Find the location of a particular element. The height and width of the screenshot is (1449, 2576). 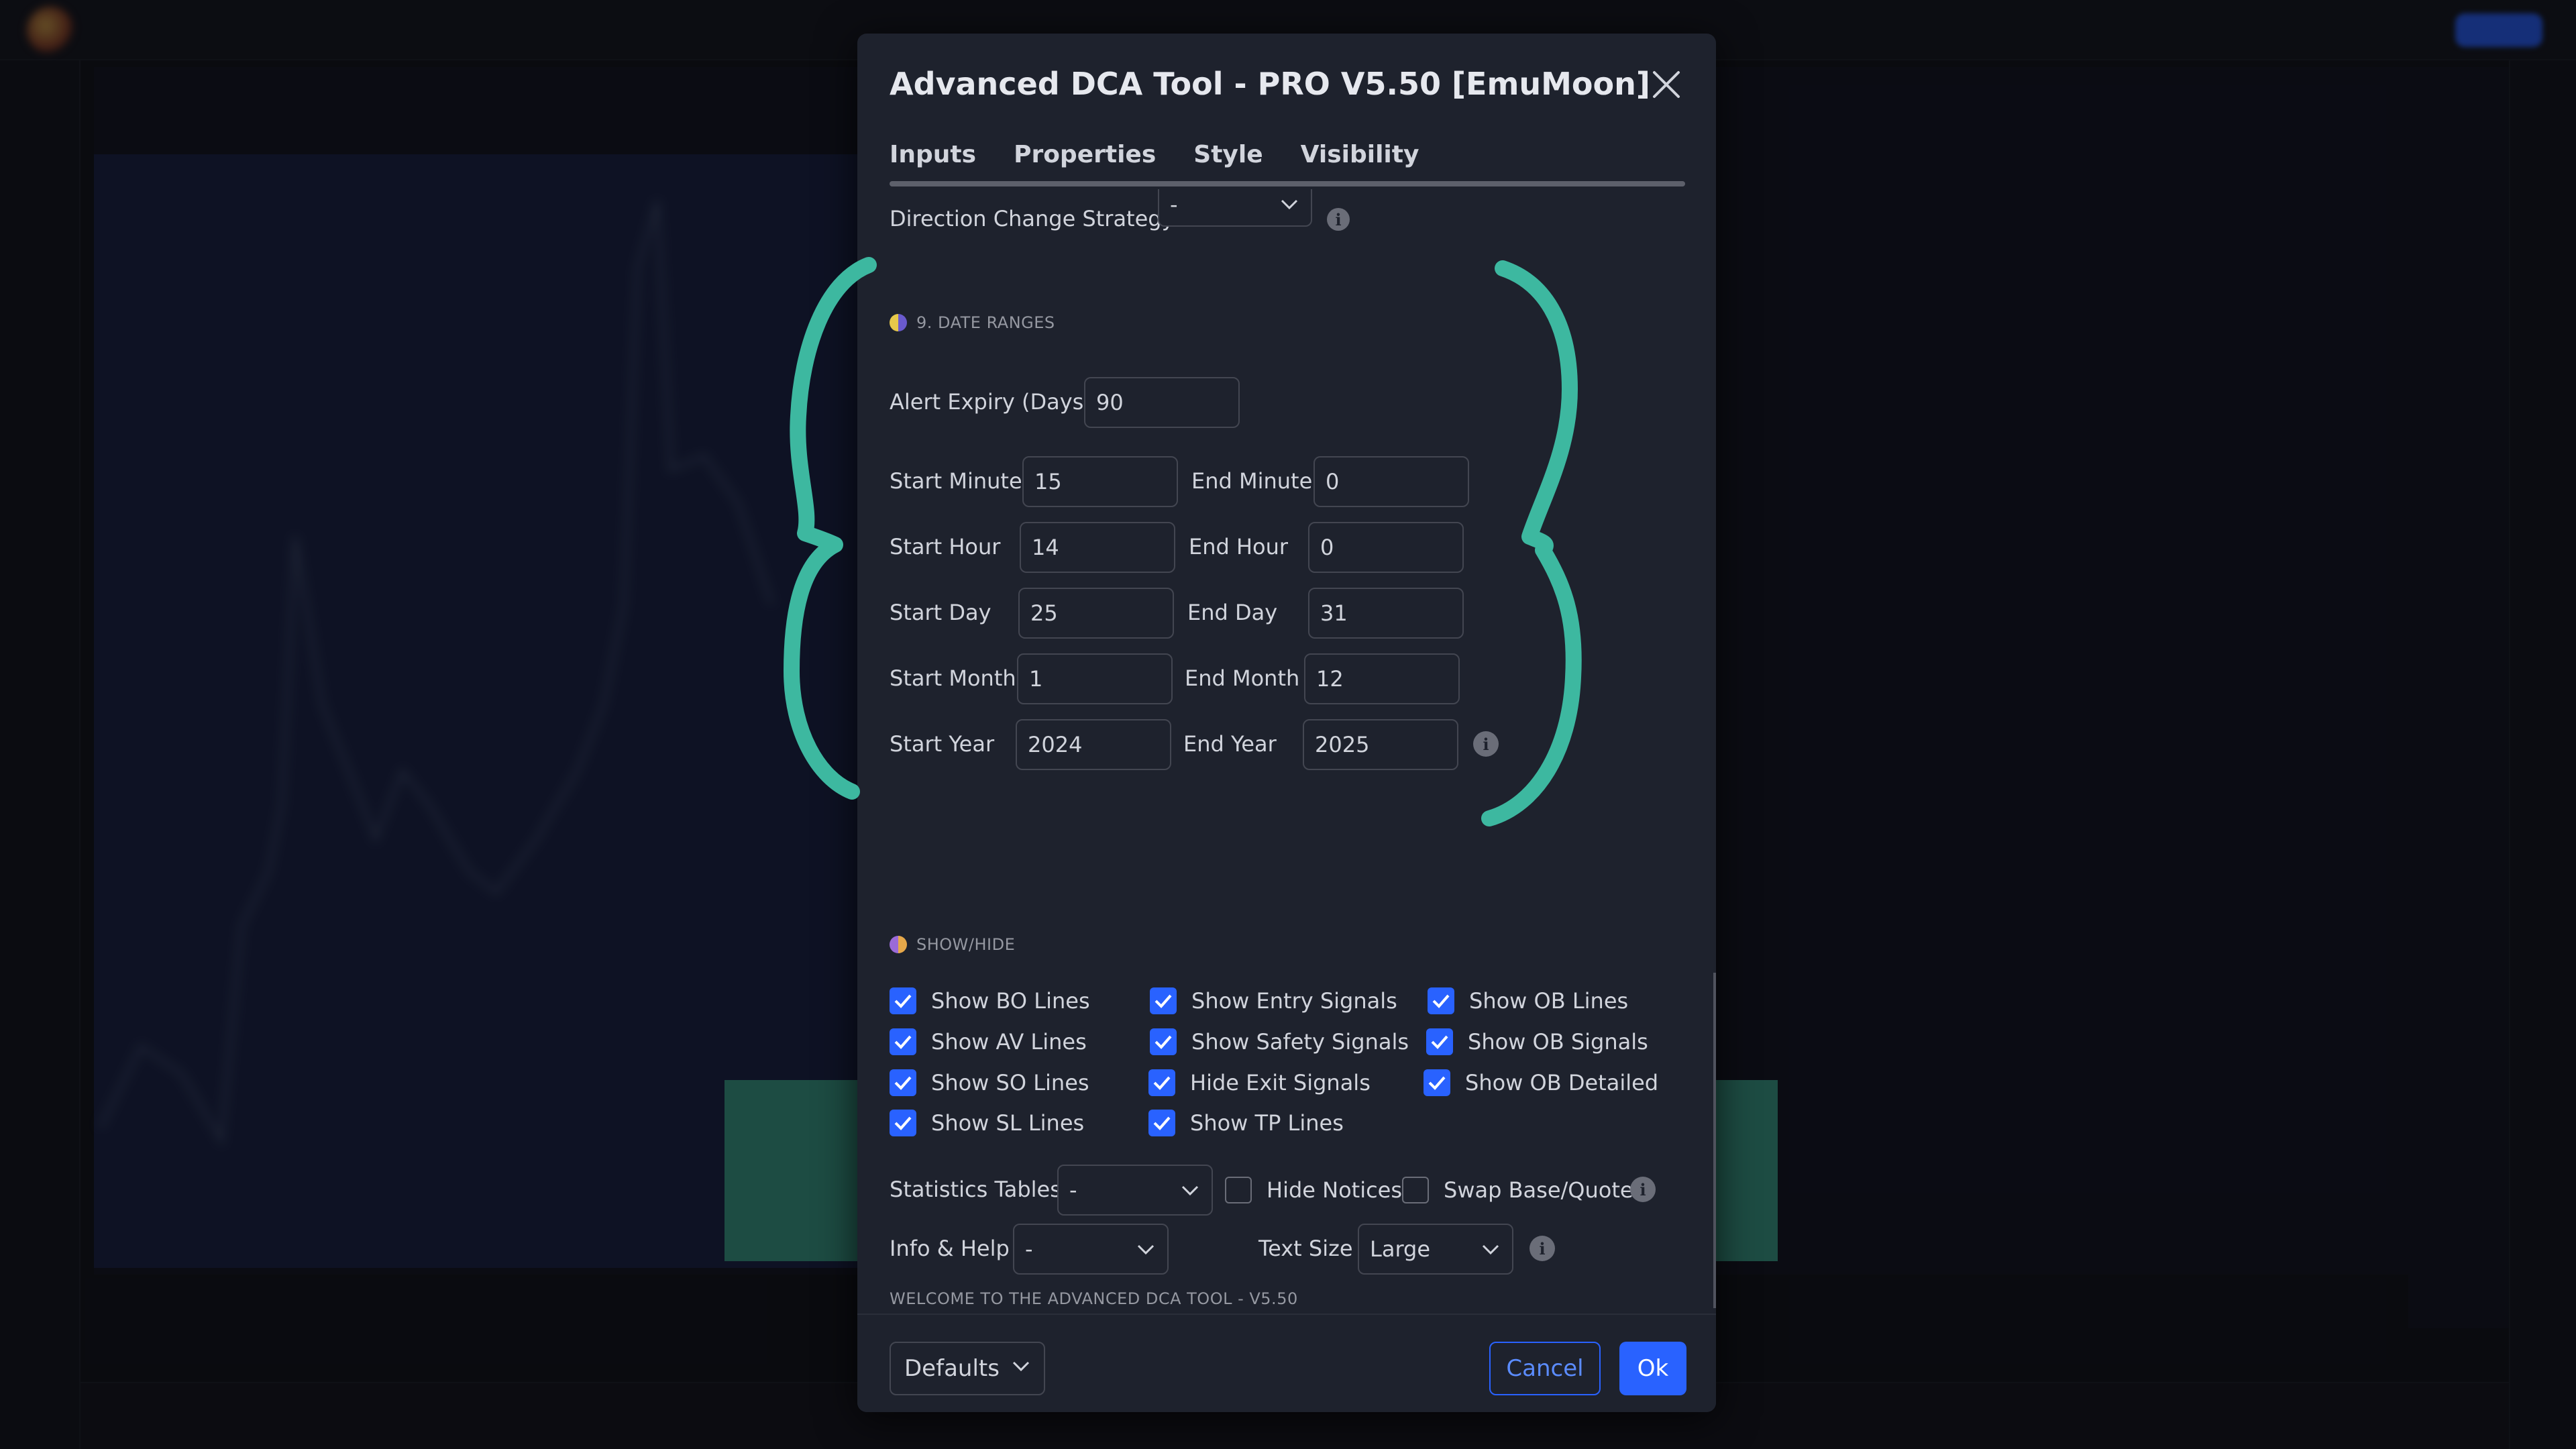

checkbox-label: Show OB Signals is located at coordinates (1558, 1042).